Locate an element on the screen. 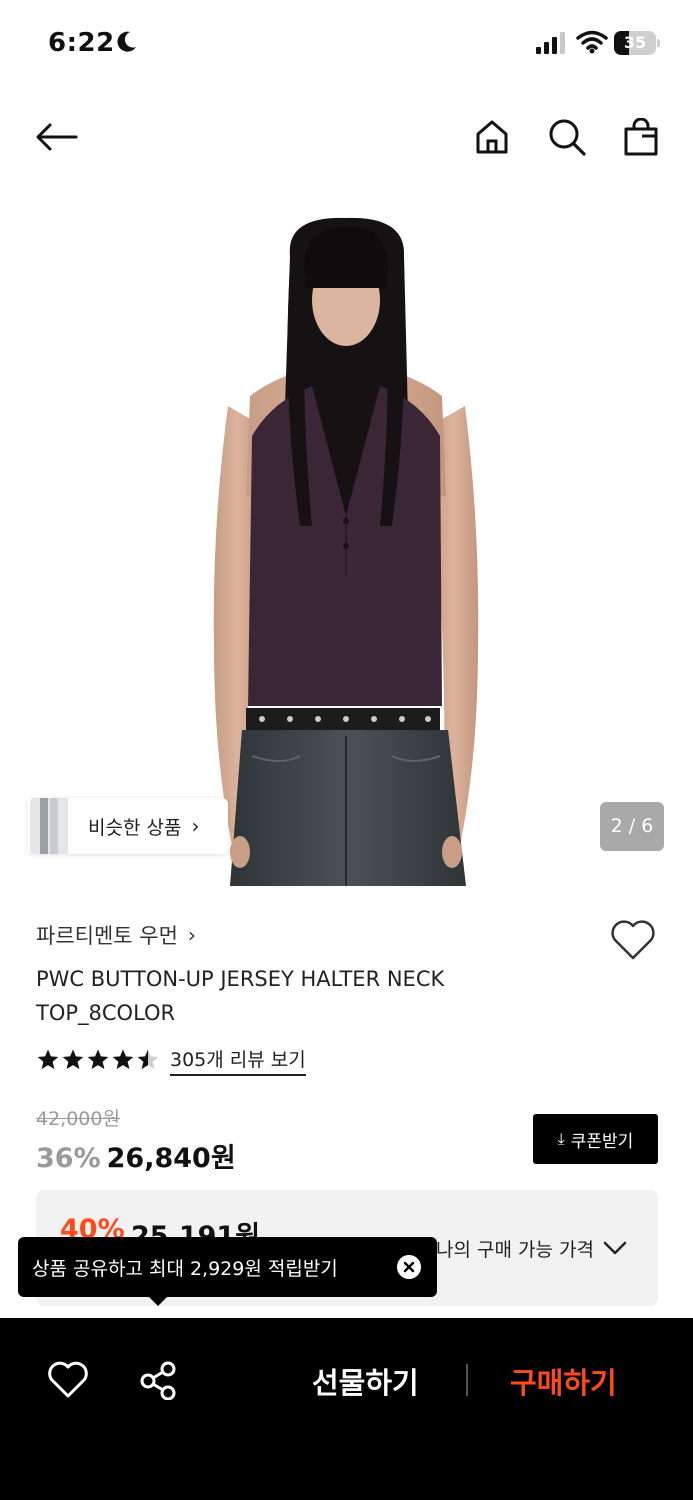 This screenshot has width=693, height=1500. like-button is located at coordinates (68, 1380).